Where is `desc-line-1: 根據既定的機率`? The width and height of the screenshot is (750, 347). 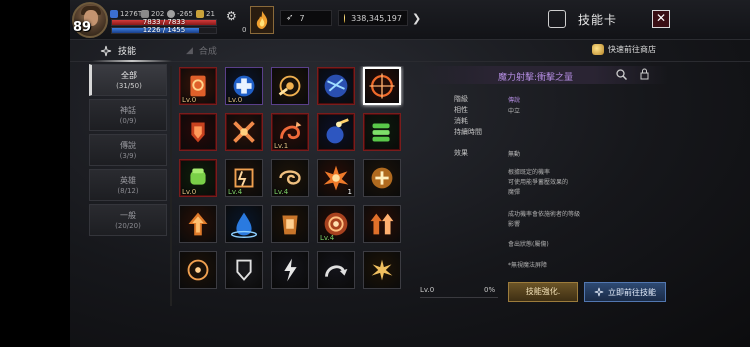 desc-line-1: 根據既定的機率 is located at coordinates (529, 172).